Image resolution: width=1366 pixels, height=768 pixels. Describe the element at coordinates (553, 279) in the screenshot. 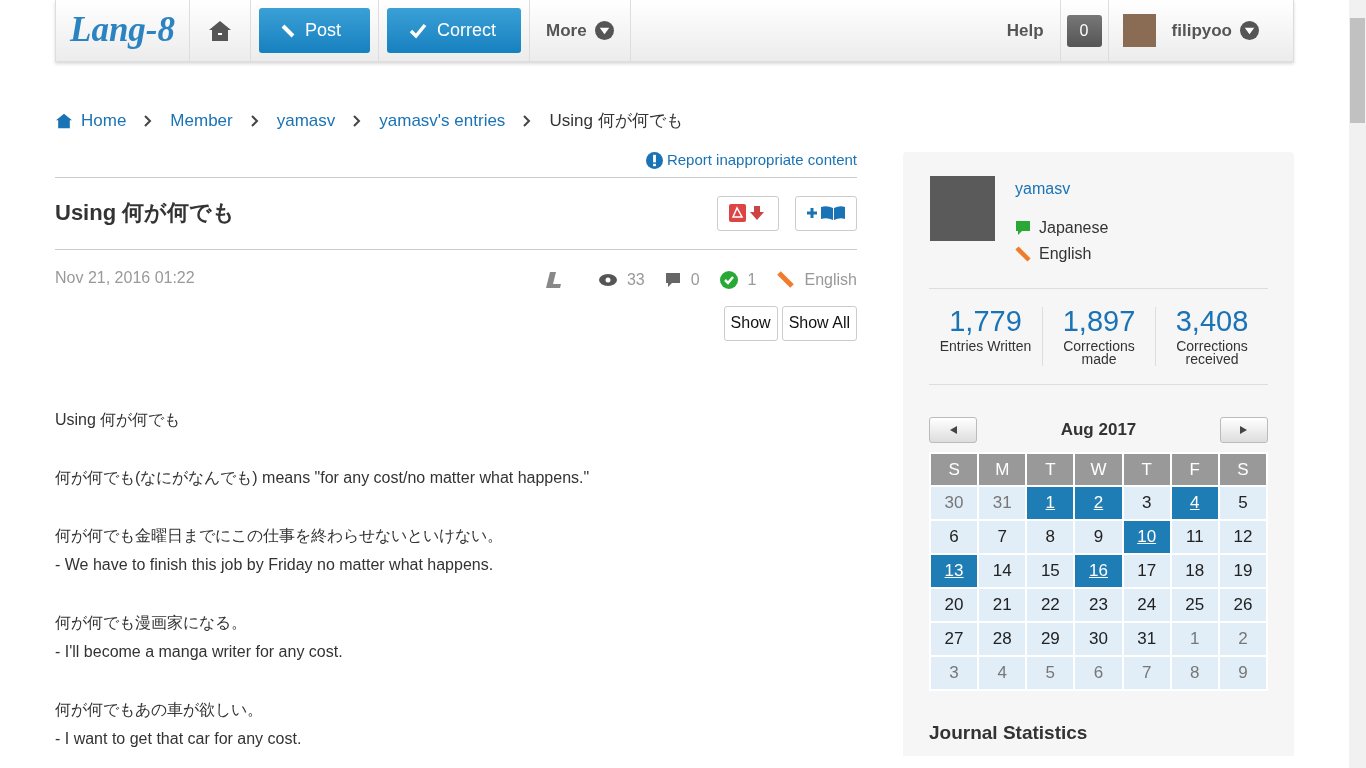

I see `lang8-letter-icon` at that location.